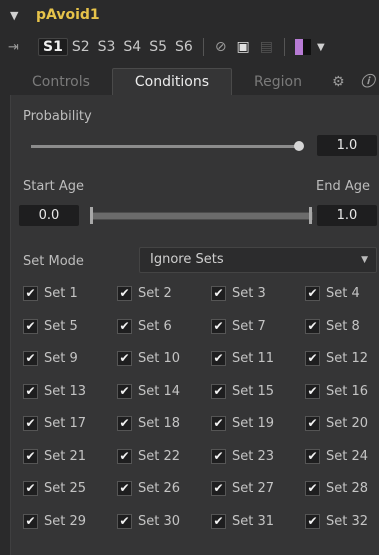  I want to click on set-checkbox: ✔ Set 3, so click(238, 293).